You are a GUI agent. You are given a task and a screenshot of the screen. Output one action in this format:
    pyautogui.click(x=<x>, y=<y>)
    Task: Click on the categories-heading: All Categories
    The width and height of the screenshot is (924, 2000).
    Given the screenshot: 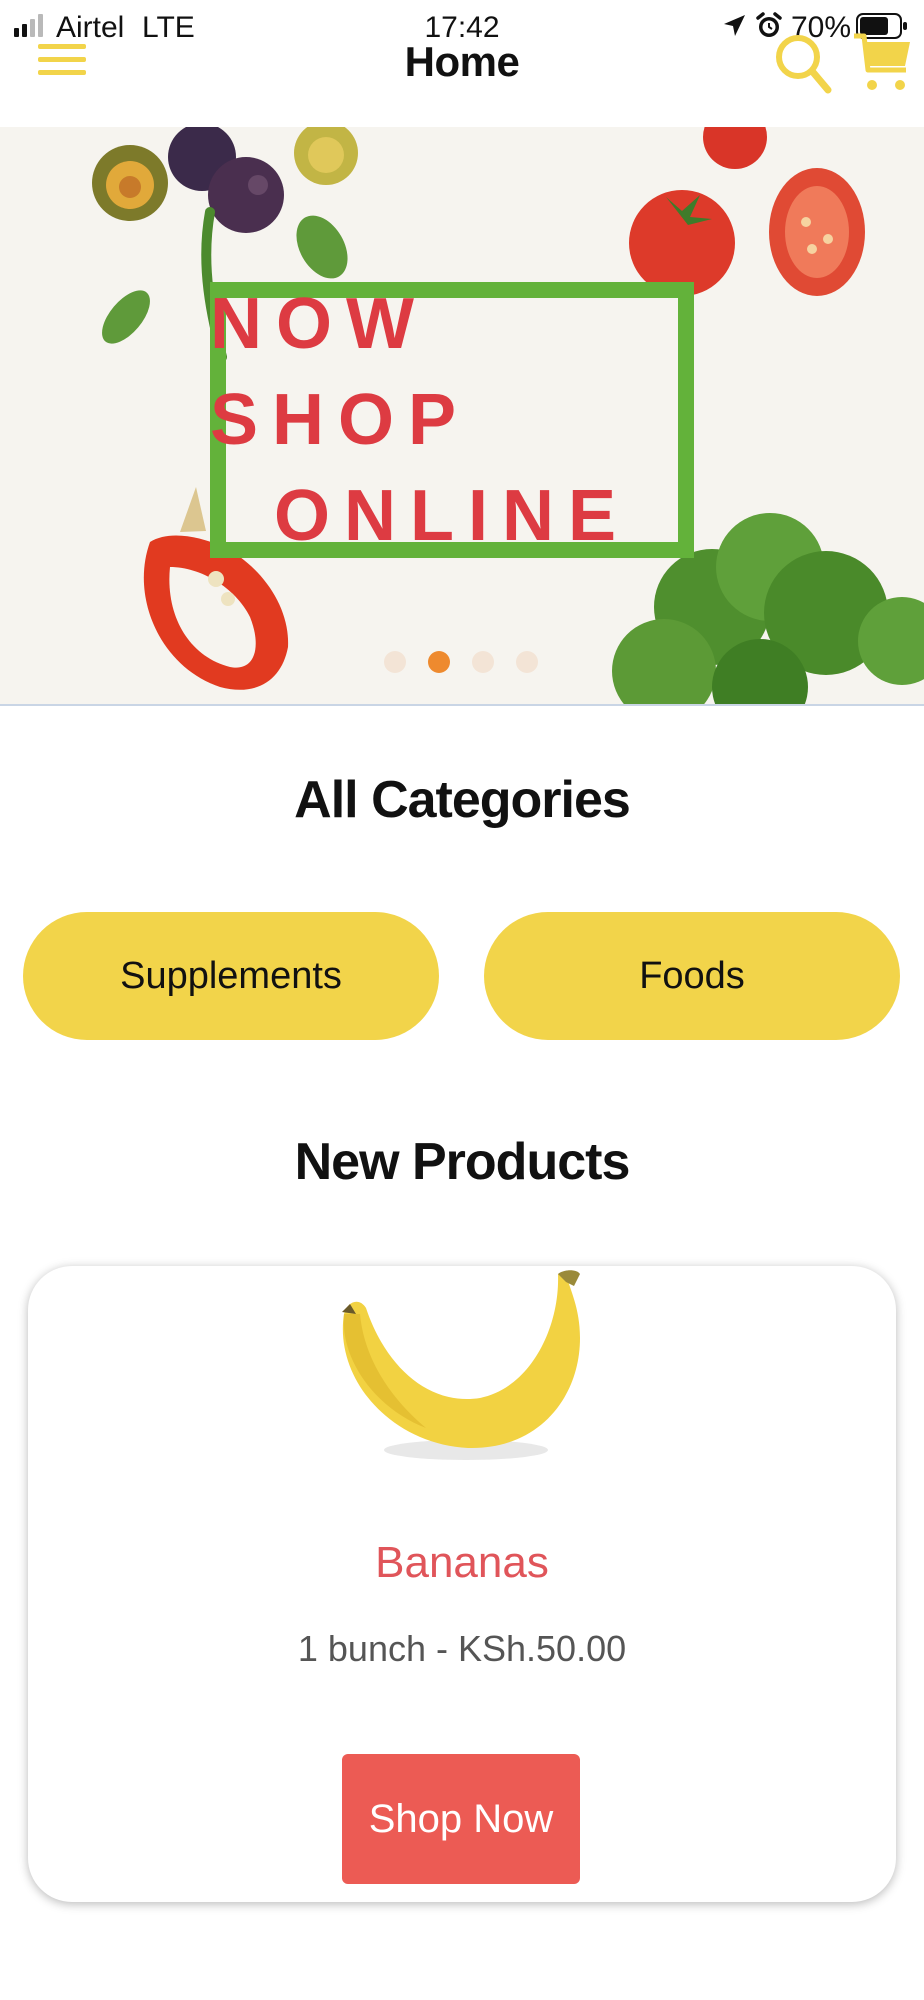 What is the action you would take?
    pyautogui.click(x=462, y=800)
    